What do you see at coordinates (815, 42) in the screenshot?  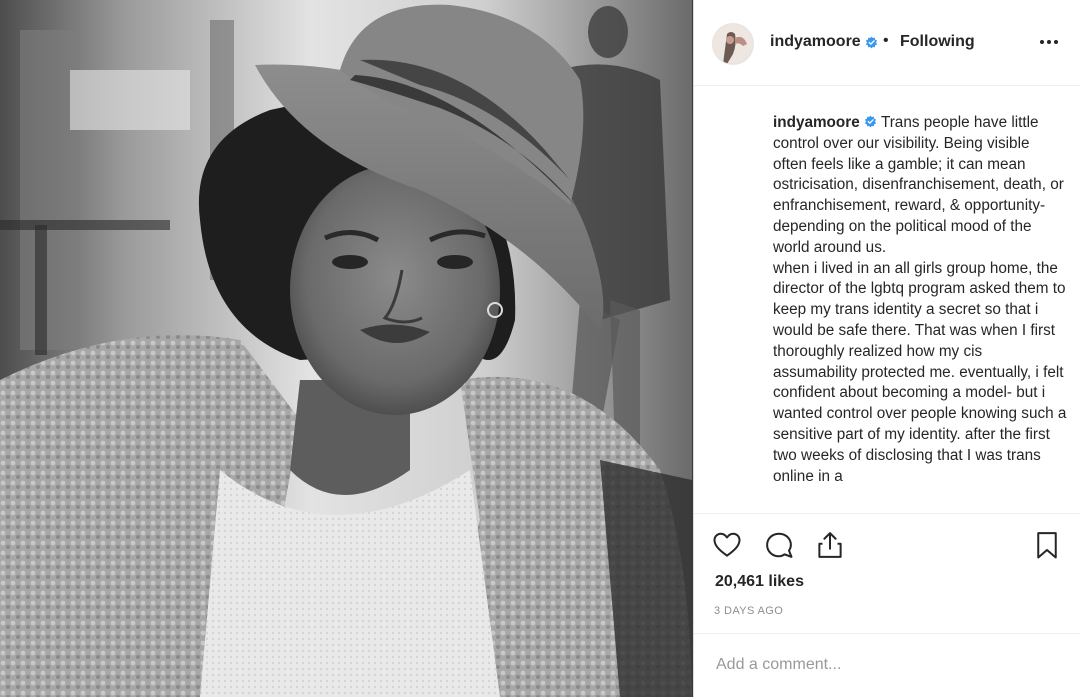 I see `username-link: indyamoore` at bounding box center [815, 42].